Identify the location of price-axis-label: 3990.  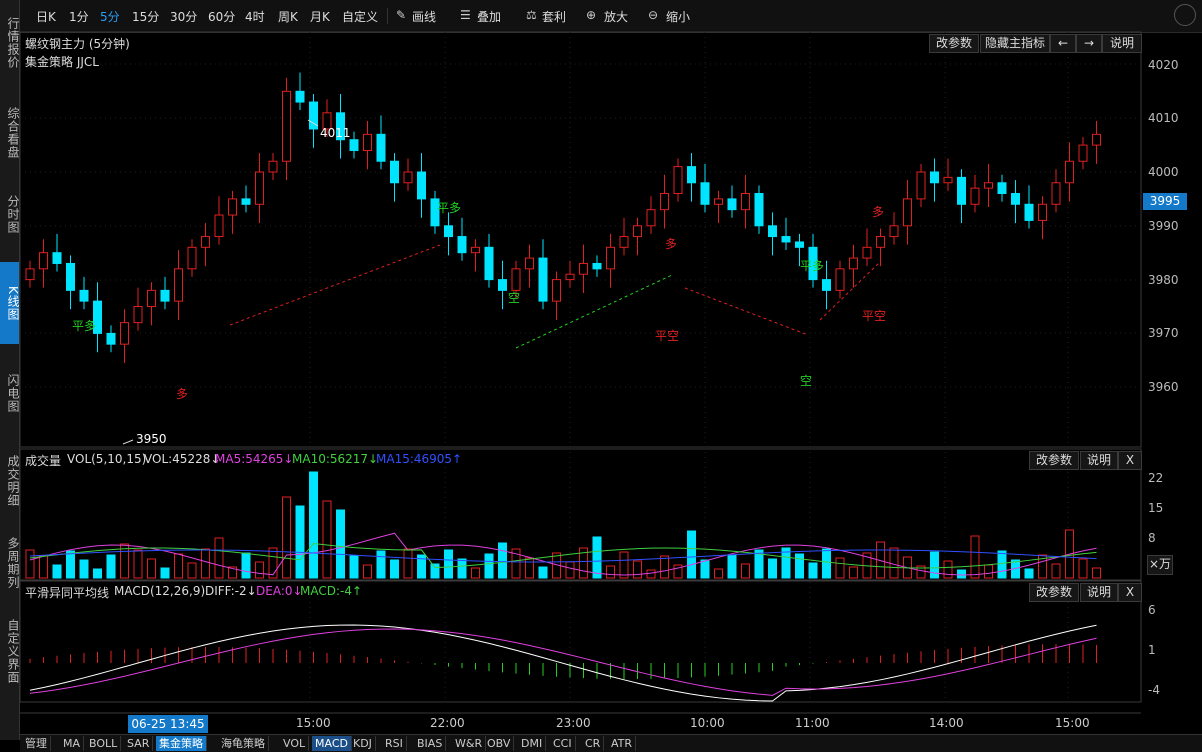
(1163, 226).